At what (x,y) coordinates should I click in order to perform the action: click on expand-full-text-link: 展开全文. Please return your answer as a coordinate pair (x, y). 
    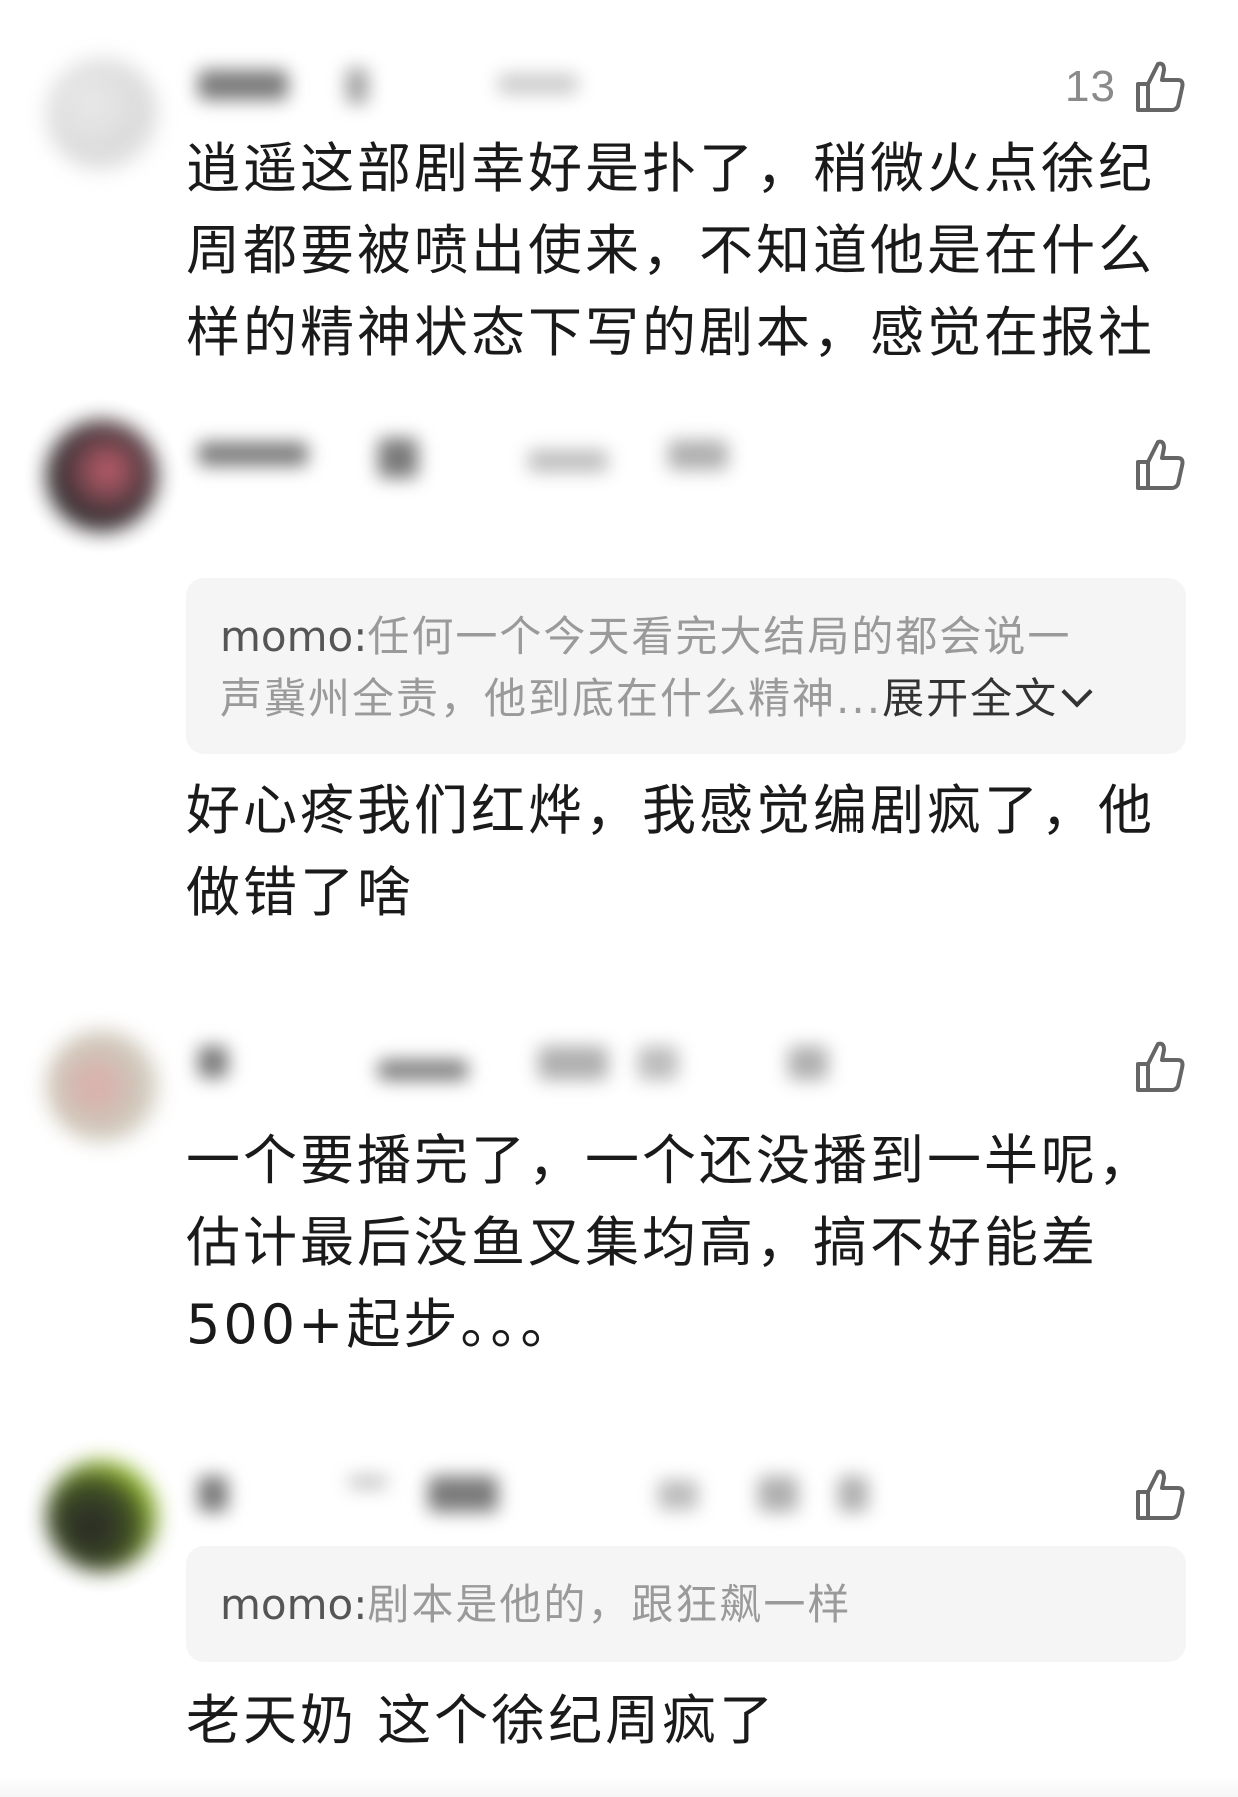
    Looking at the image, I should click on (987, 698).